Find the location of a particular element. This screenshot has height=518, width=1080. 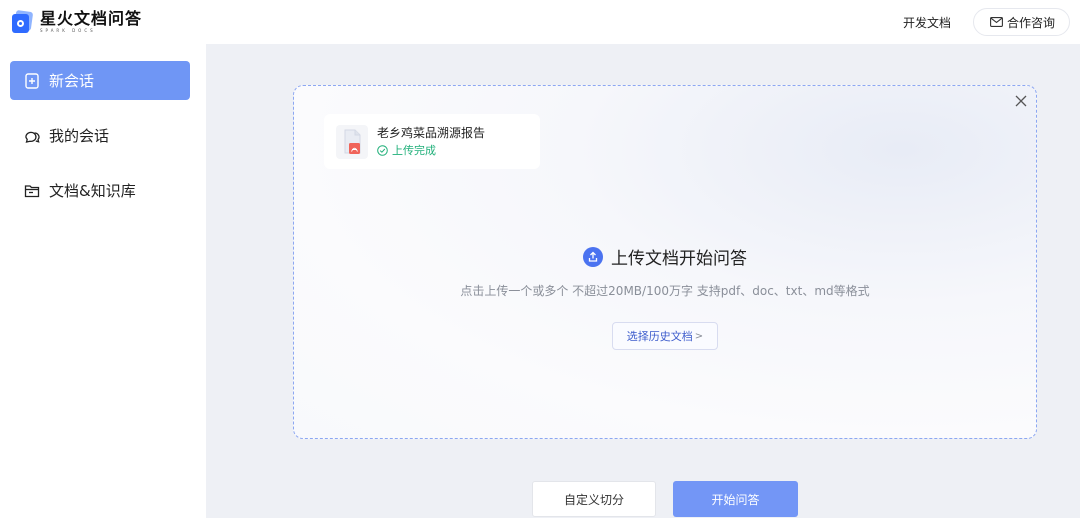

logo-subtitle: SPARK DOCS is located at coordinates (68, 30).